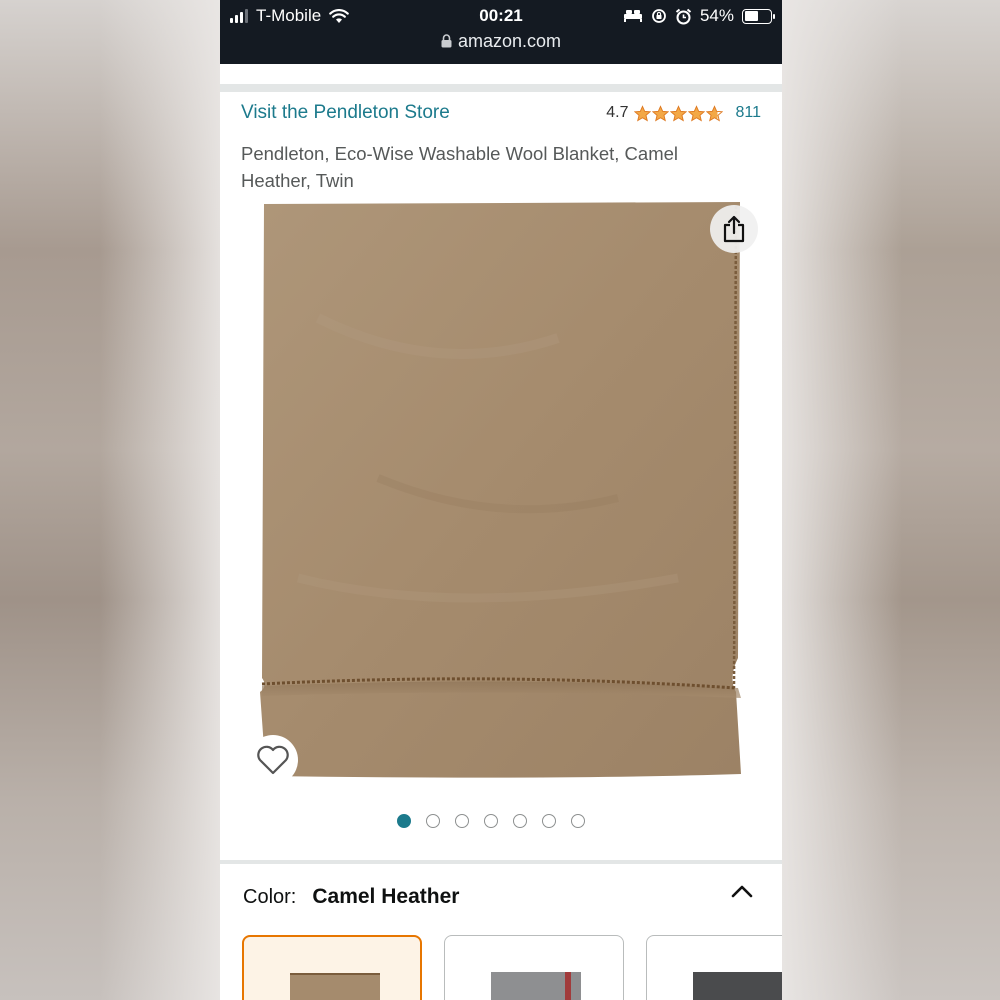  I want to click on color-swatch-grey, so click(534, 967).